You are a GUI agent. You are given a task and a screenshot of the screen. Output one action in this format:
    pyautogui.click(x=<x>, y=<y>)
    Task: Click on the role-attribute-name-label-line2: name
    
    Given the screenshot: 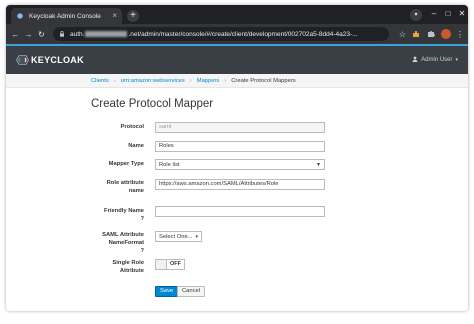 What is the action you would take?
    pyautogui.click(x=136, y=191)
    